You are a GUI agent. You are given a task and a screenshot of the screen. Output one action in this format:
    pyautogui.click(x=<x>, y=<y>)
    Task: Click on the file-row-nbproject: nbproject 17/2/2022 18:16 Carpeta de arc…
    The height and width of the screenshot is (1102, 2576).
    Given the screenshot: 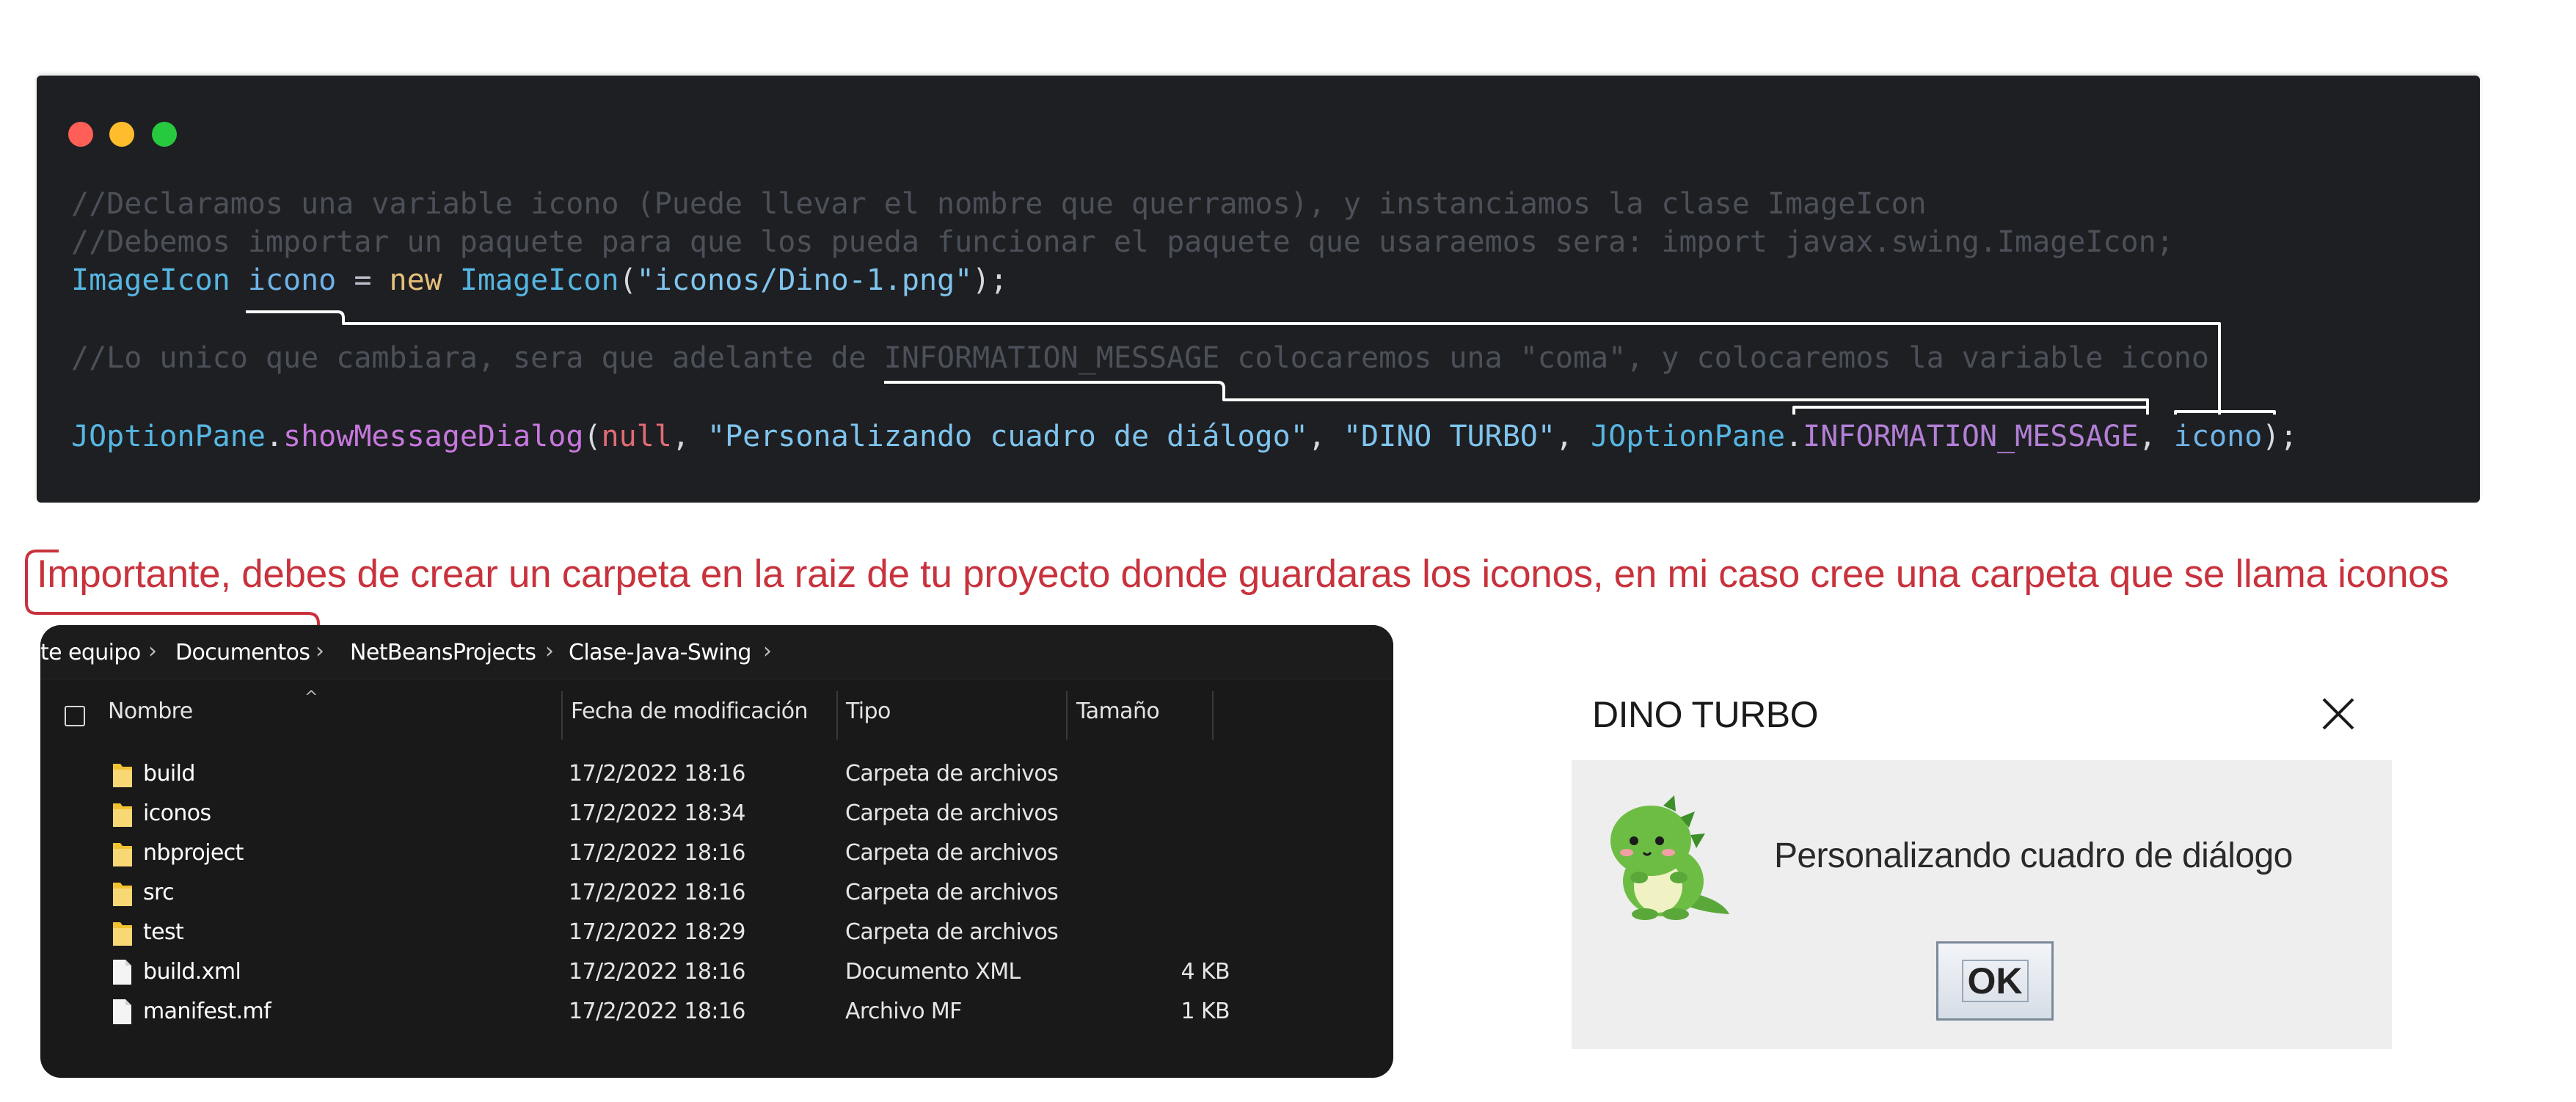 What is the action you would take?
    pyautogui.click(x=717, y=852)
    